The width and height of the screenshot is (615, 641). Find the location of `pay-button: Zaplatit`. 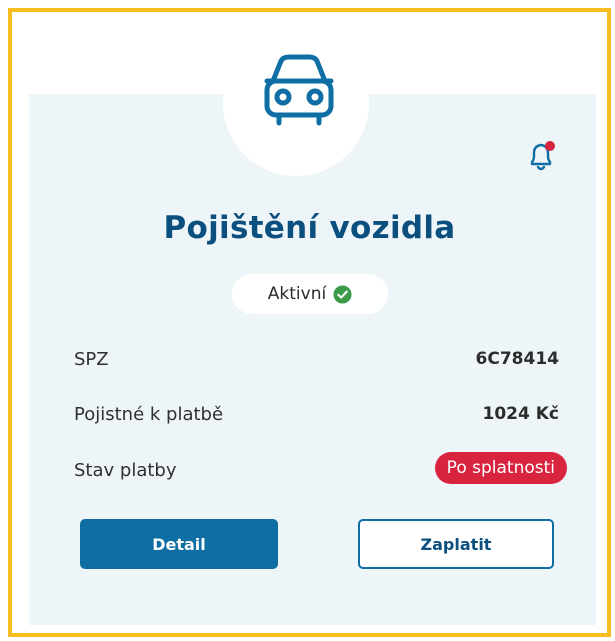

pay-button: Zaplatit is located at coordinates (456, 544).